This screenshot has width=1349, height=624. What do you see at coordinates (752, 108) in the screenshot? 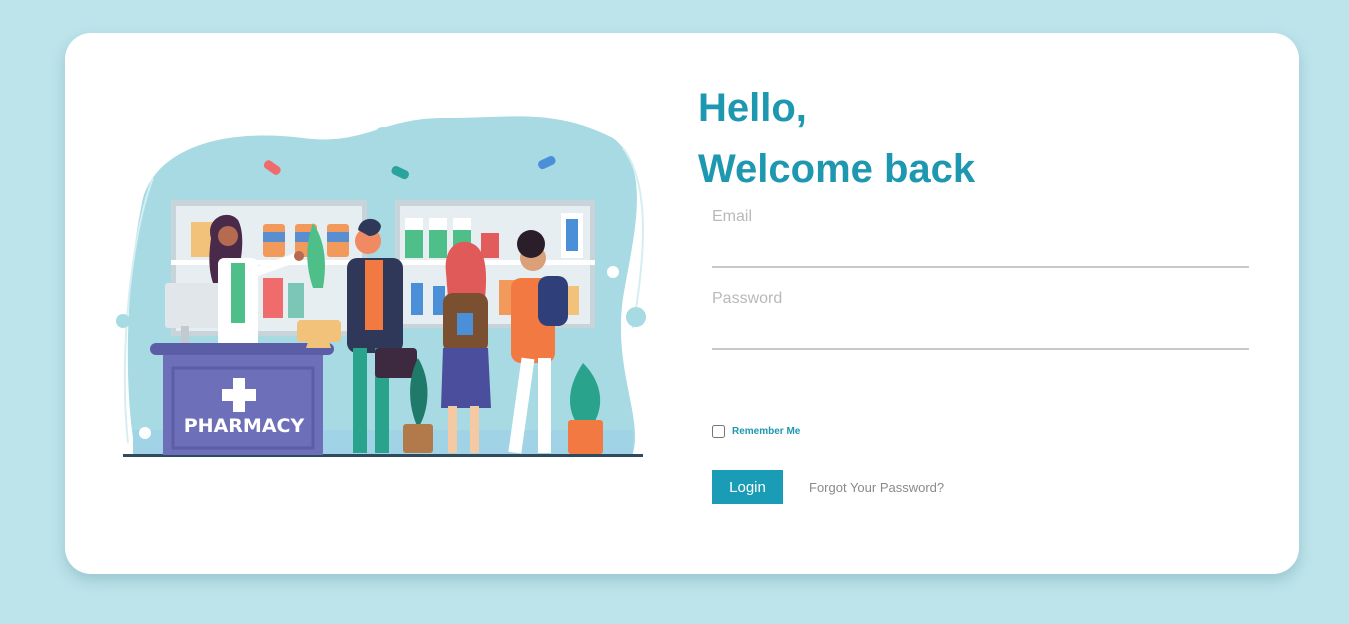
I see `heading-line-1: Hello,` at bounding box center [752, 108].